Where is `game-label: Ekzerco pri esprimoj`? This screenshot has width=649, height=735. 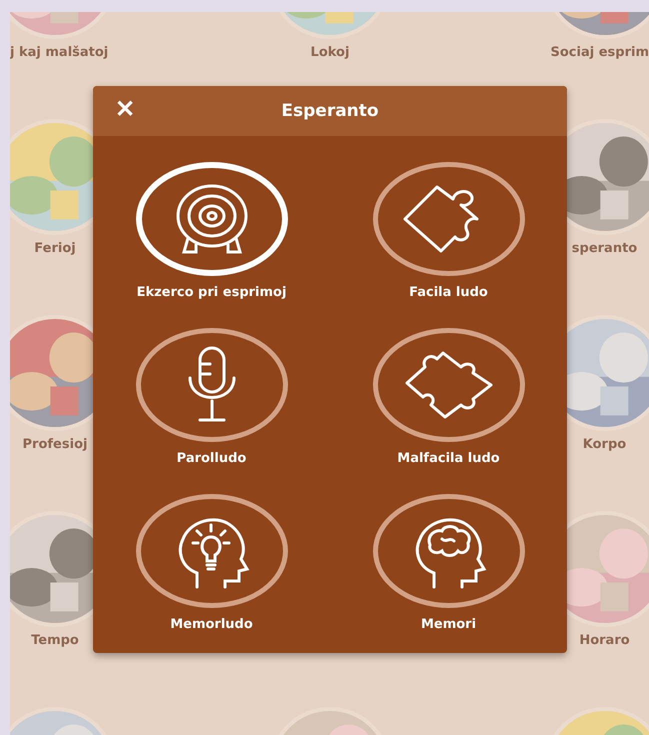 game-label: Ekzerco pri esprimoj is located at coordinates (211, 292).